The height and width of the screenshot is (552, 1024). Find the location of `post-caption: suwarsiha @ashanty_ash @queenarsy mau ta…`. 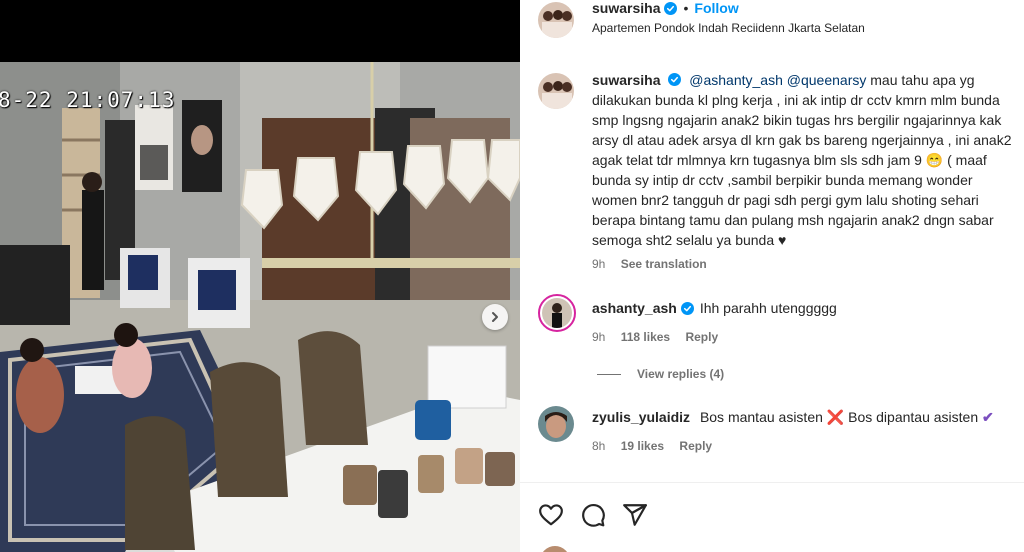

post-caption: suwarsiha @ashanty_ash @queenarsy mau ta… is located at coordinates (806, 160).